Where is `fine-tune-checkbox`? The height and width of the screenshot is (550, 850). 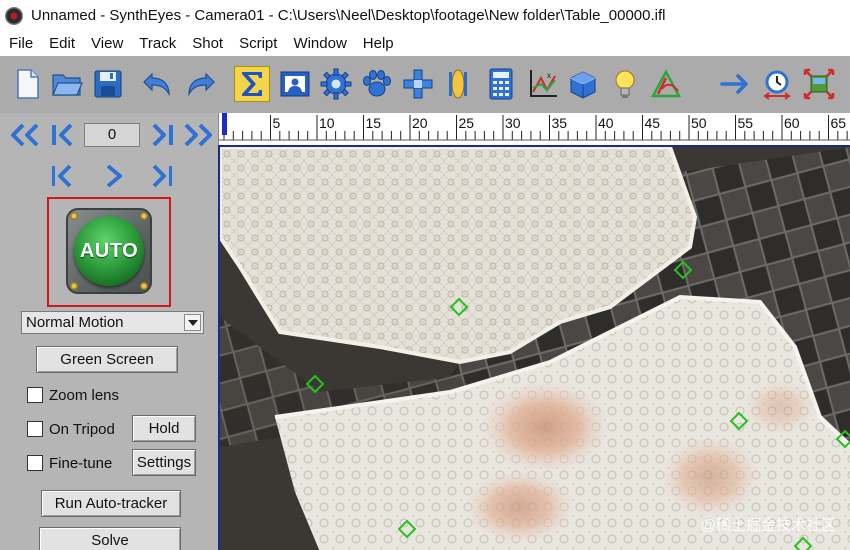 fine-tune-checkbox is located at coordinates (35, 463).